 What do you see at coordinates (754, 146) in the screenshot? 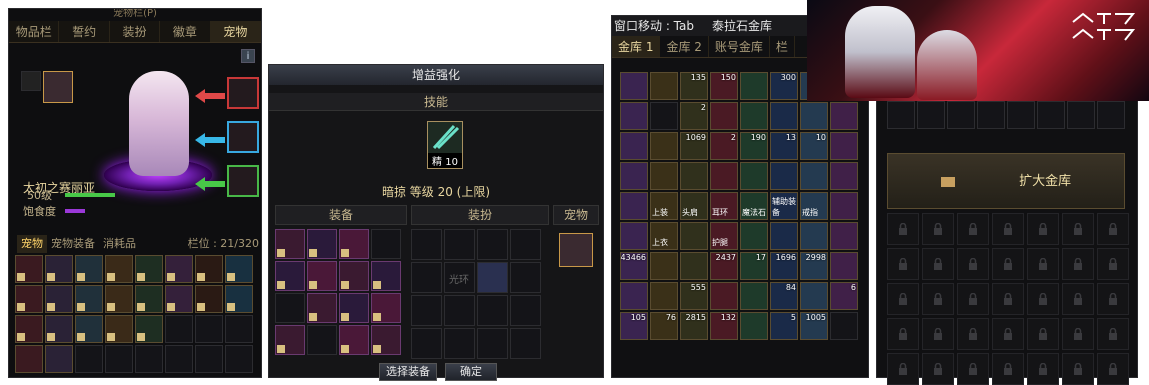
I see `storage-item: 190` at bounding box center [754, 146].